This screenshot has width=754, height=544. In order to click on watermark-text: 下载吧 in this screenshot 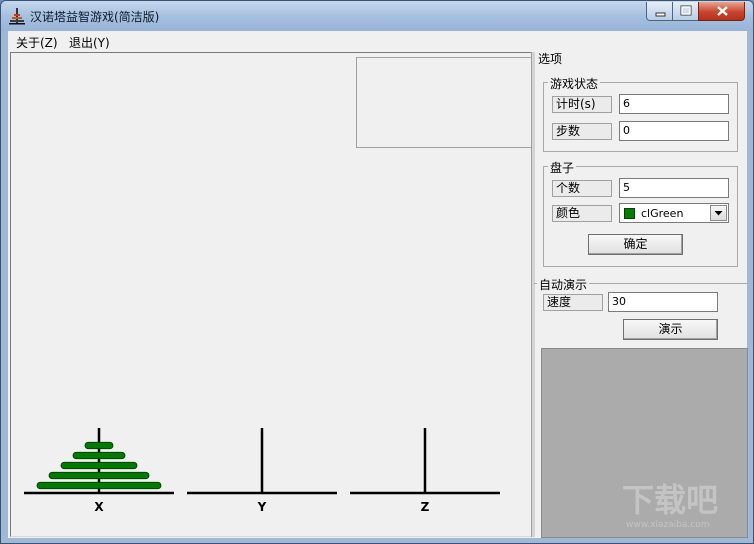, I will do `click(670, 500)`.